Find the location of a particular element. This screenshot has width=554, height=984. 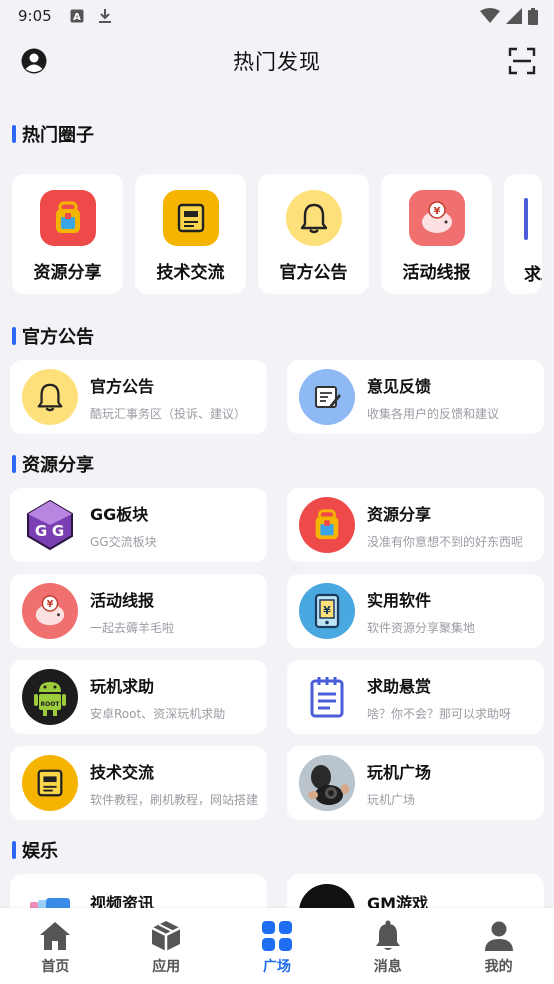

nav-label: 广场 is located at coordinates (276, 967).